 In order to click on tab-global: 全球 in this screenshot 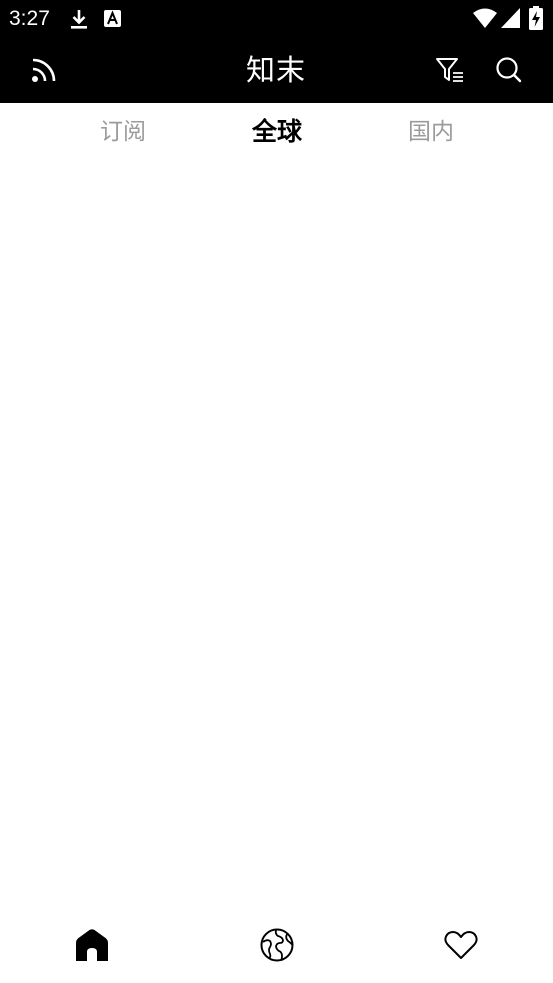, I will do `click(277, 132)`.